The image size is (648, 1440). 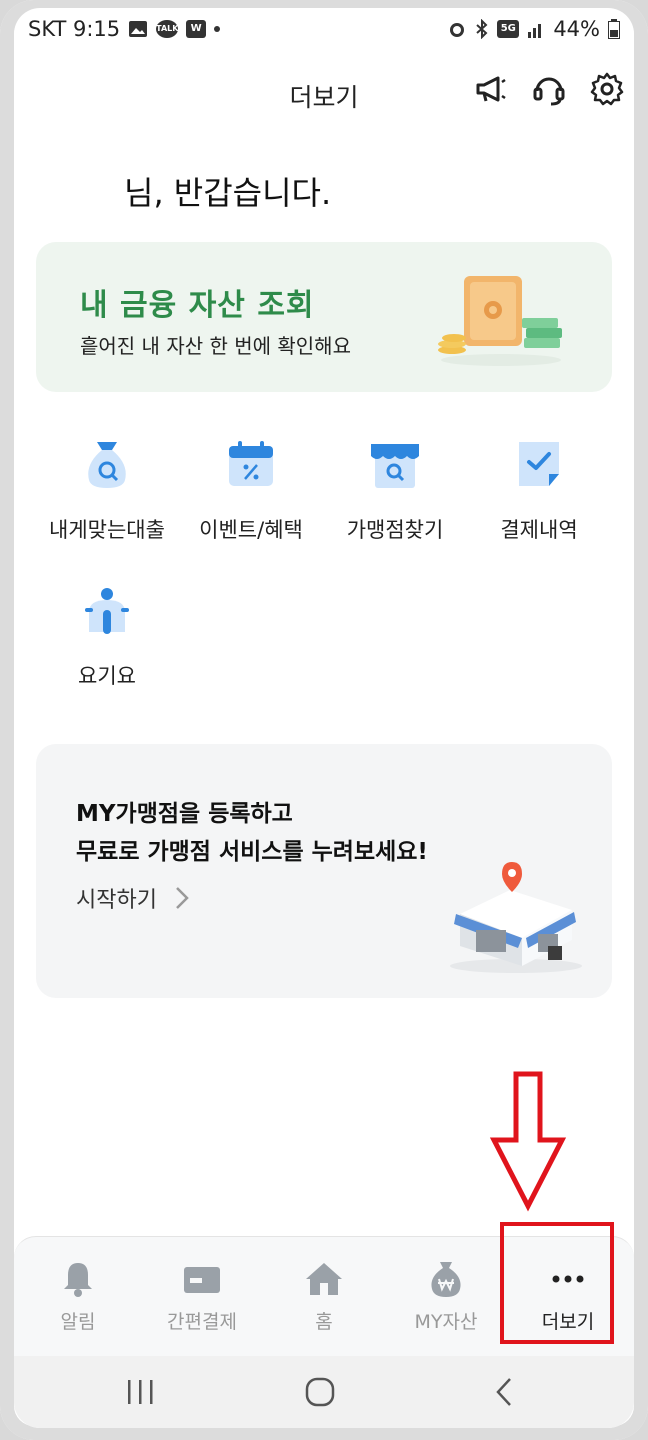 What do you see at coordinates (324, 317) in the screenshot?
I see `asset-inquiry-card: 내 금융 자산 조회 흩어진 내 자산 한 번에 확인해요` at bounding box center [324, 317].